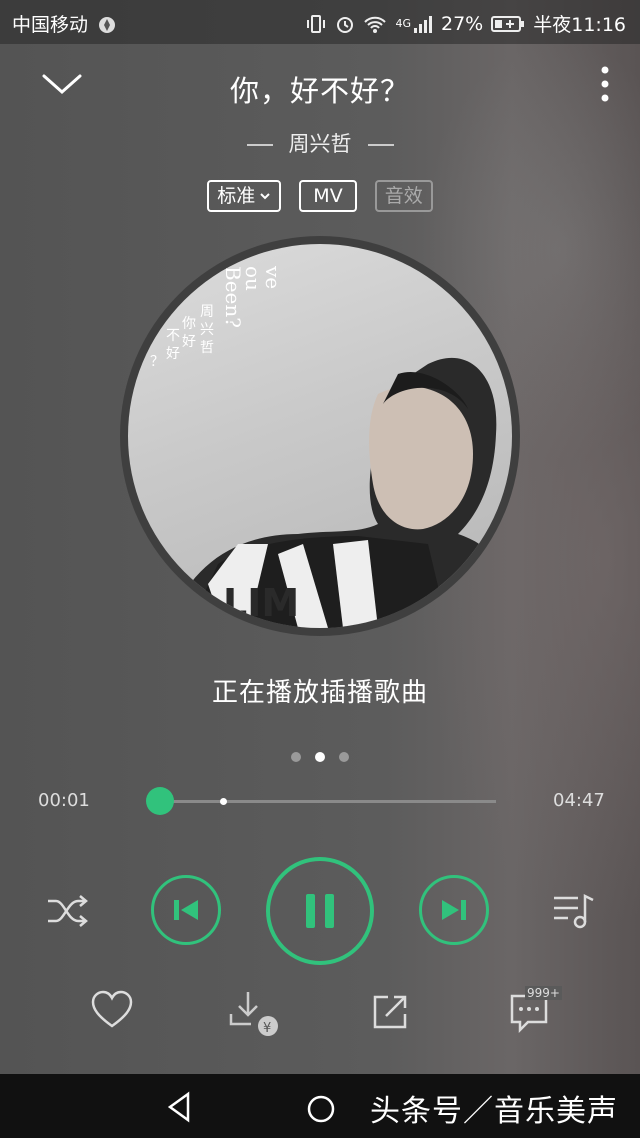 This screenshot has height=1138, width=640. What do you see at coordinates (390, 1012) in the screenshot?
I see `share-icon` at bounding box center [390, 1012].